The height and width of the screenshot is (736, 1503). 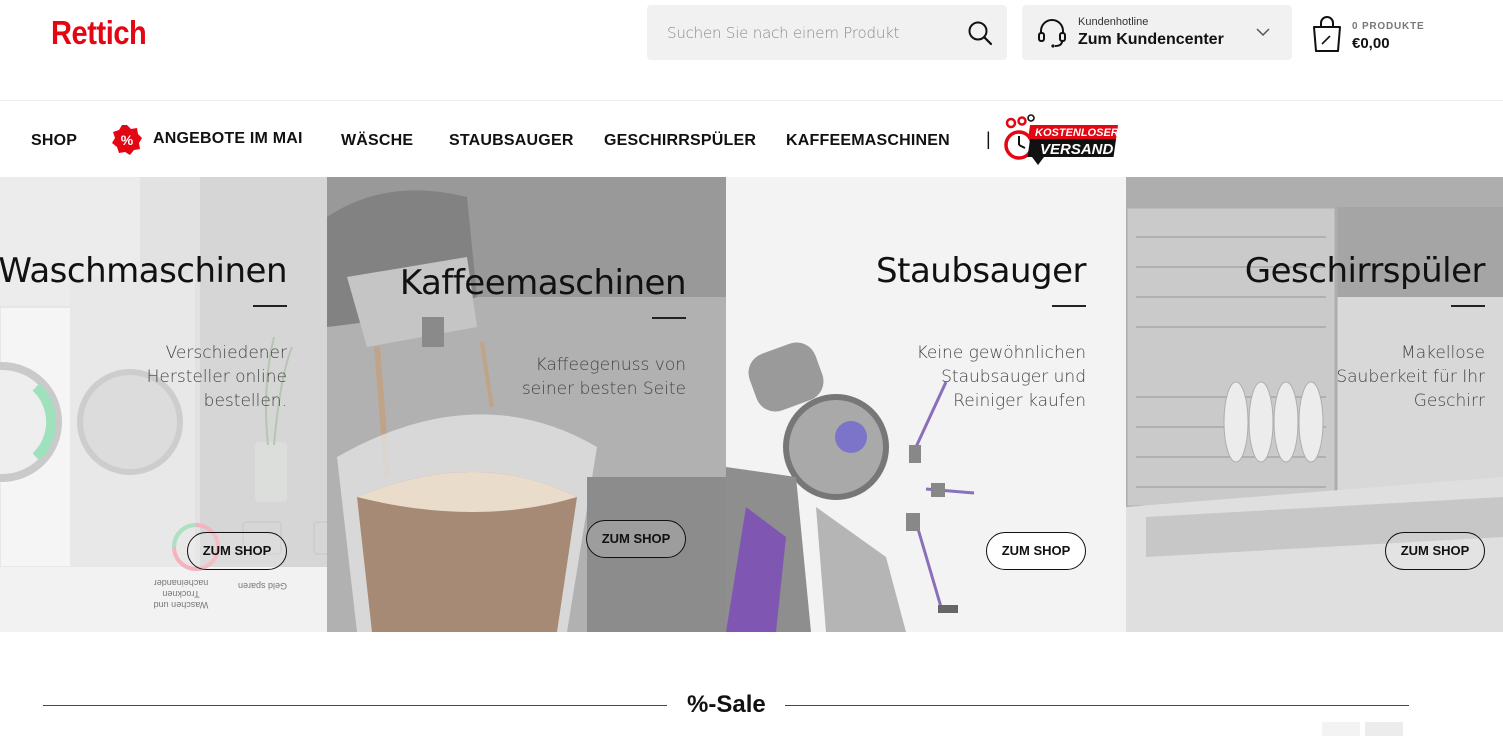 What do you see at coordinates (1371, 43) in the screenshot?
I see `cart-total: €0,00` at bounding box center [1371, 43].